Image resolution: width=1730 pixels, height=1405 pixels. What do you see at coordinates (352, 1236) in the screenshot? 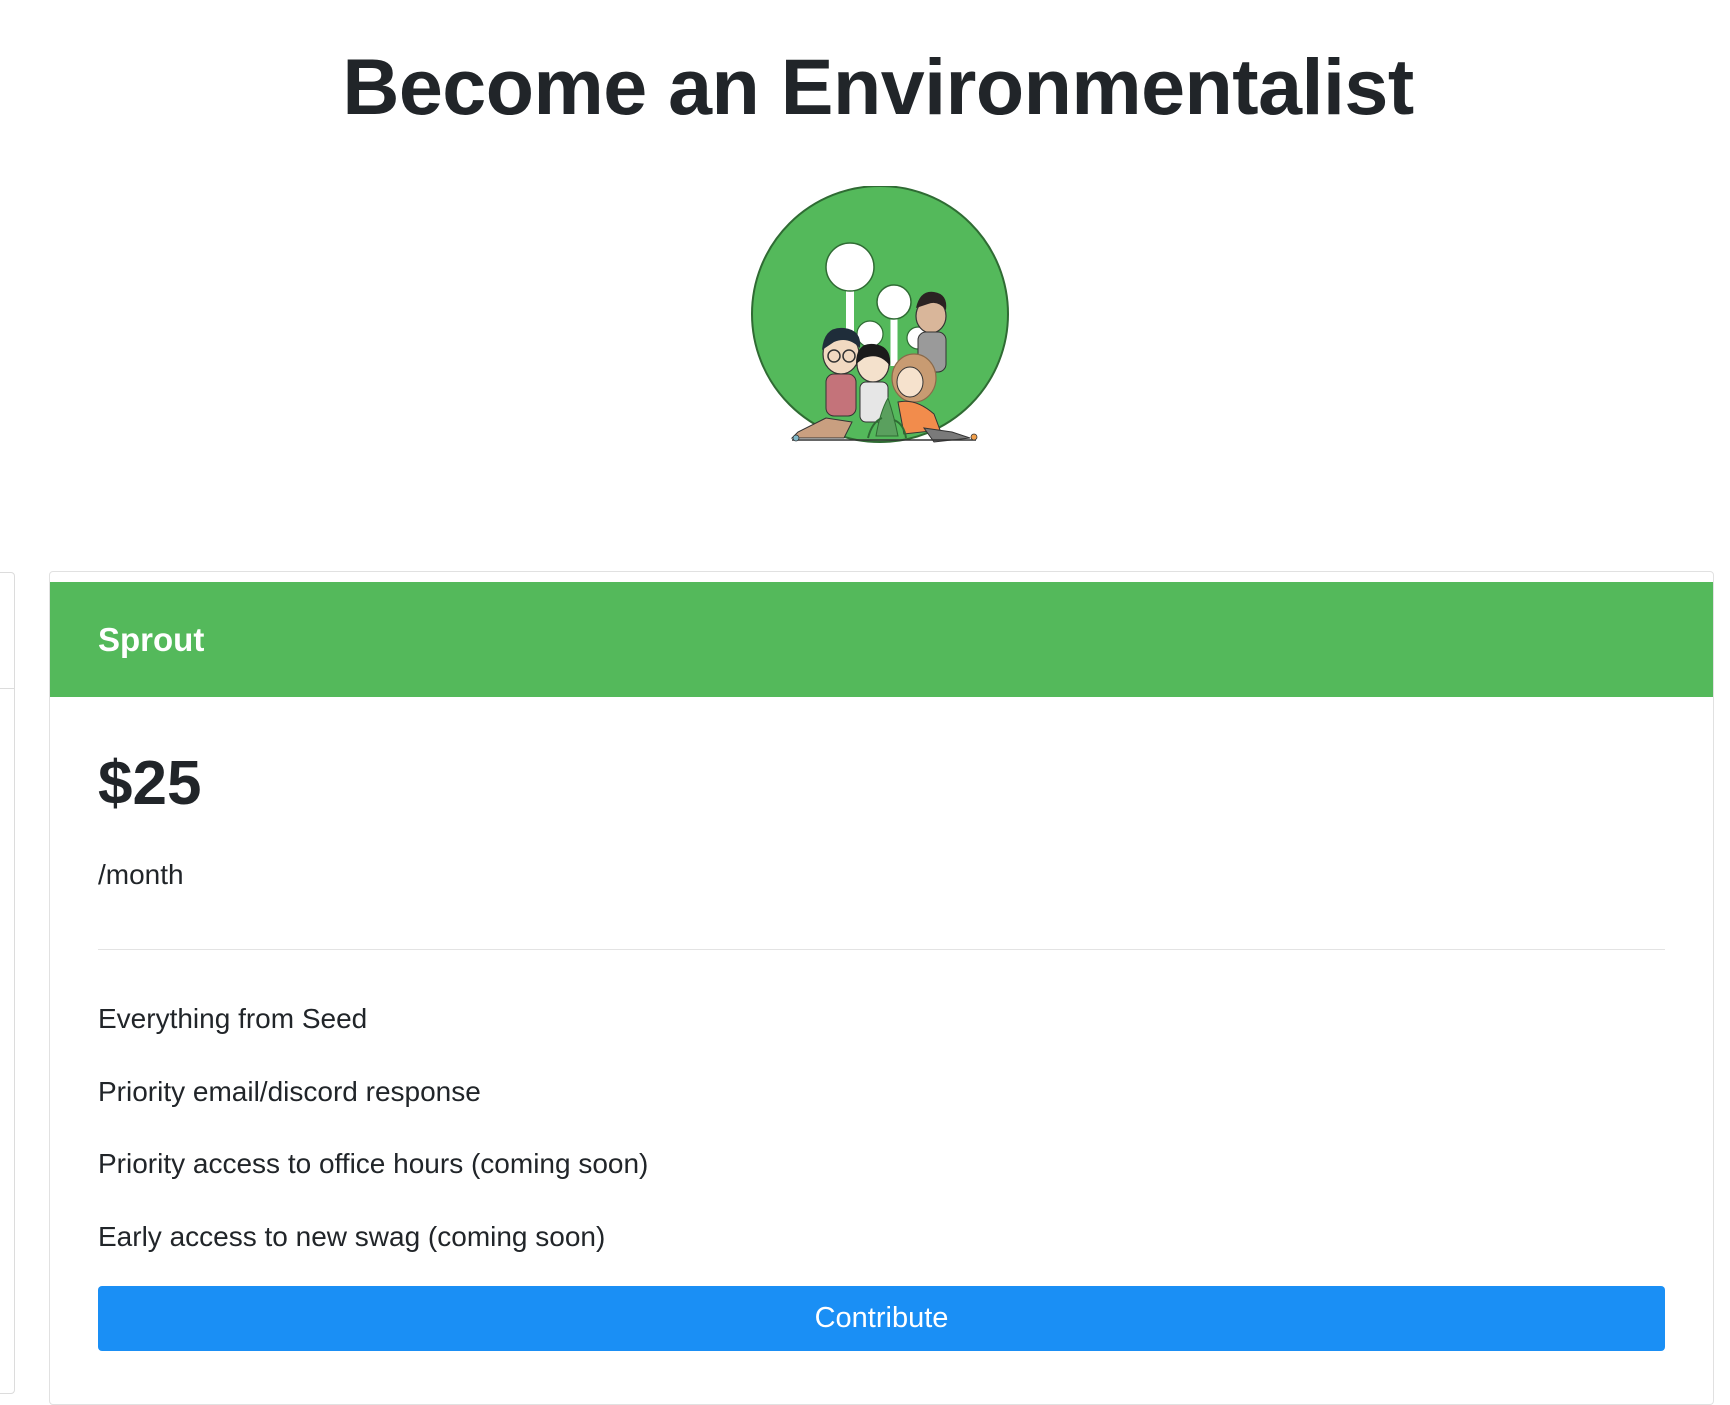
I see `feature-item: Early access to new swag (coming soon)` at bounding box center [352, 1236].